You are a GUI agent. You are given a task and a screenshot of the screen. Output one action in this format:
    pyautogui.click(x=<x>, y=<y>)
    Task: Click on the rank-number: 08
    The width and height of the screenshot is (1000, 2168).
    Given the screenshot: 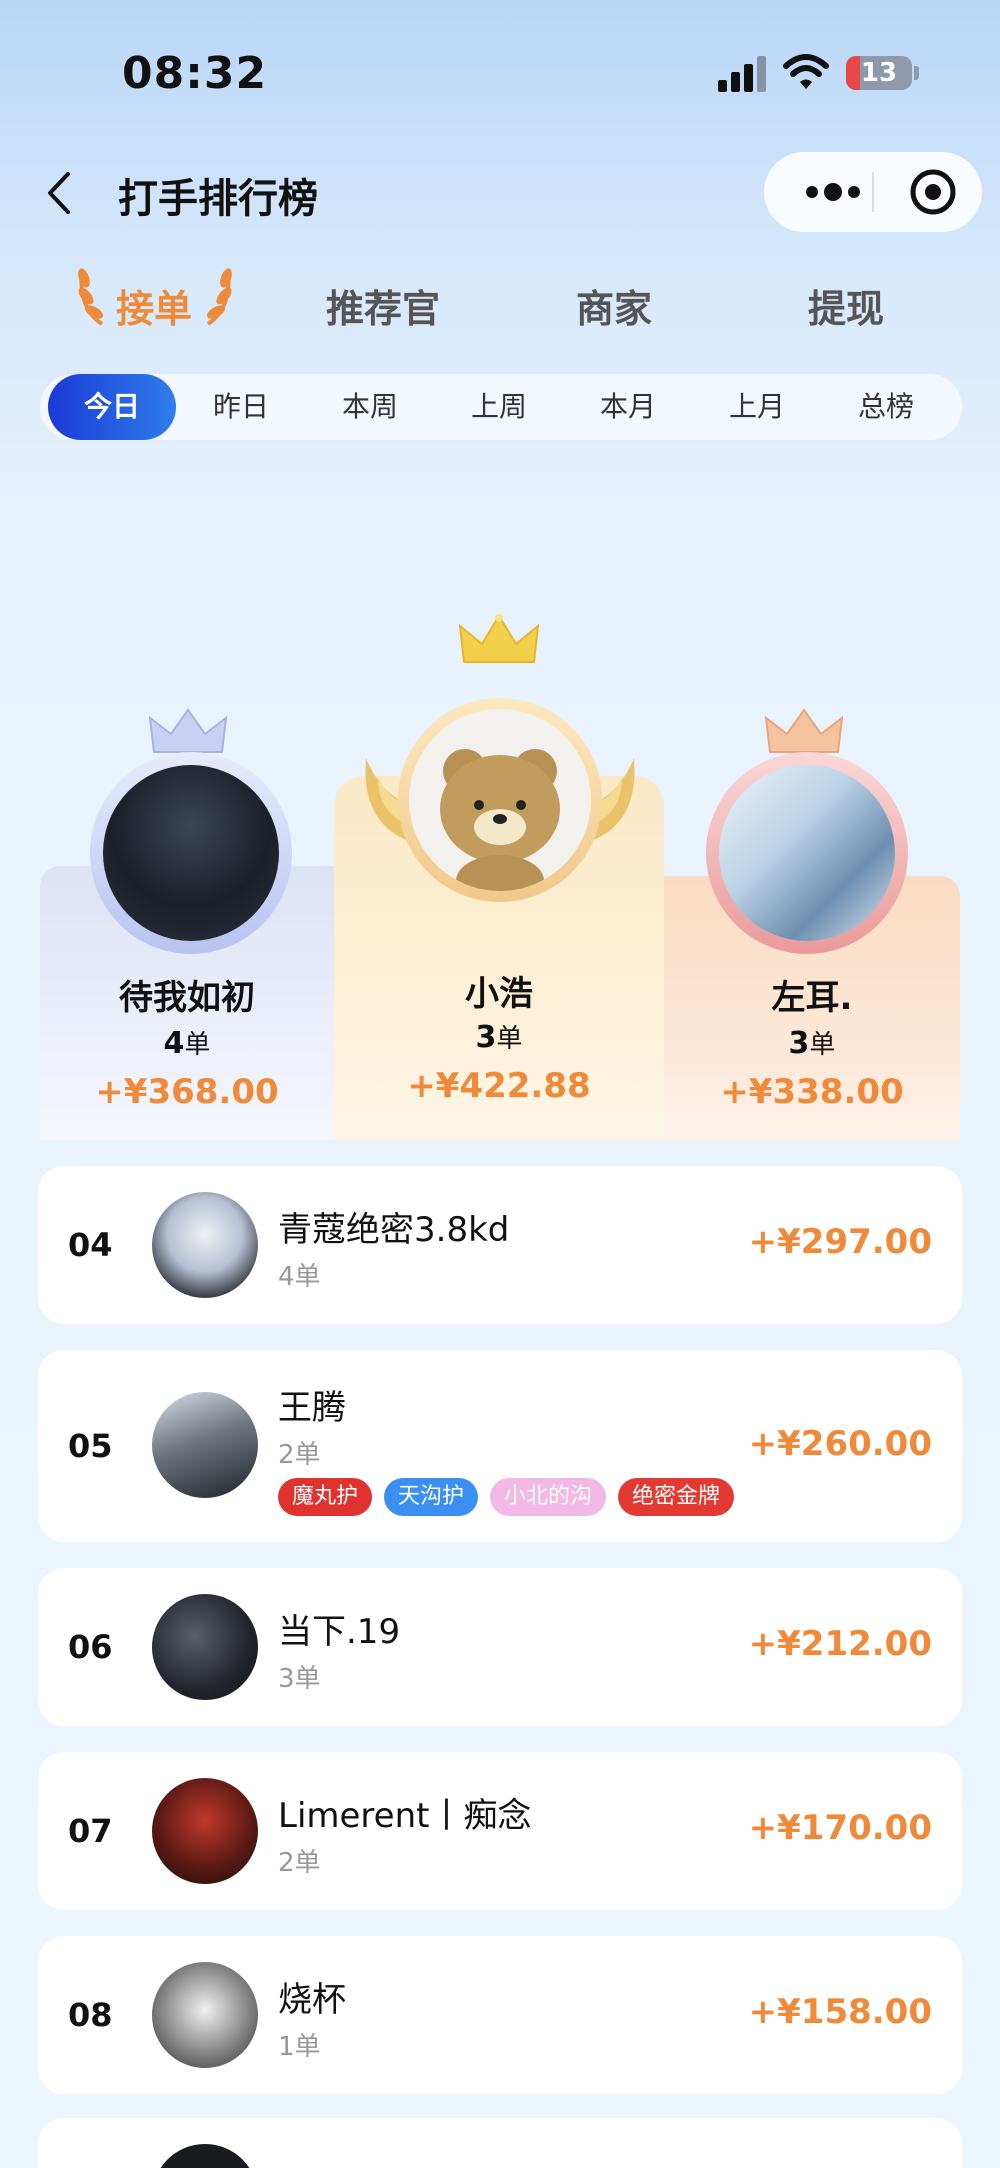 What is the action you would take?
    pyautogui.click(x=90, y=2015)
    